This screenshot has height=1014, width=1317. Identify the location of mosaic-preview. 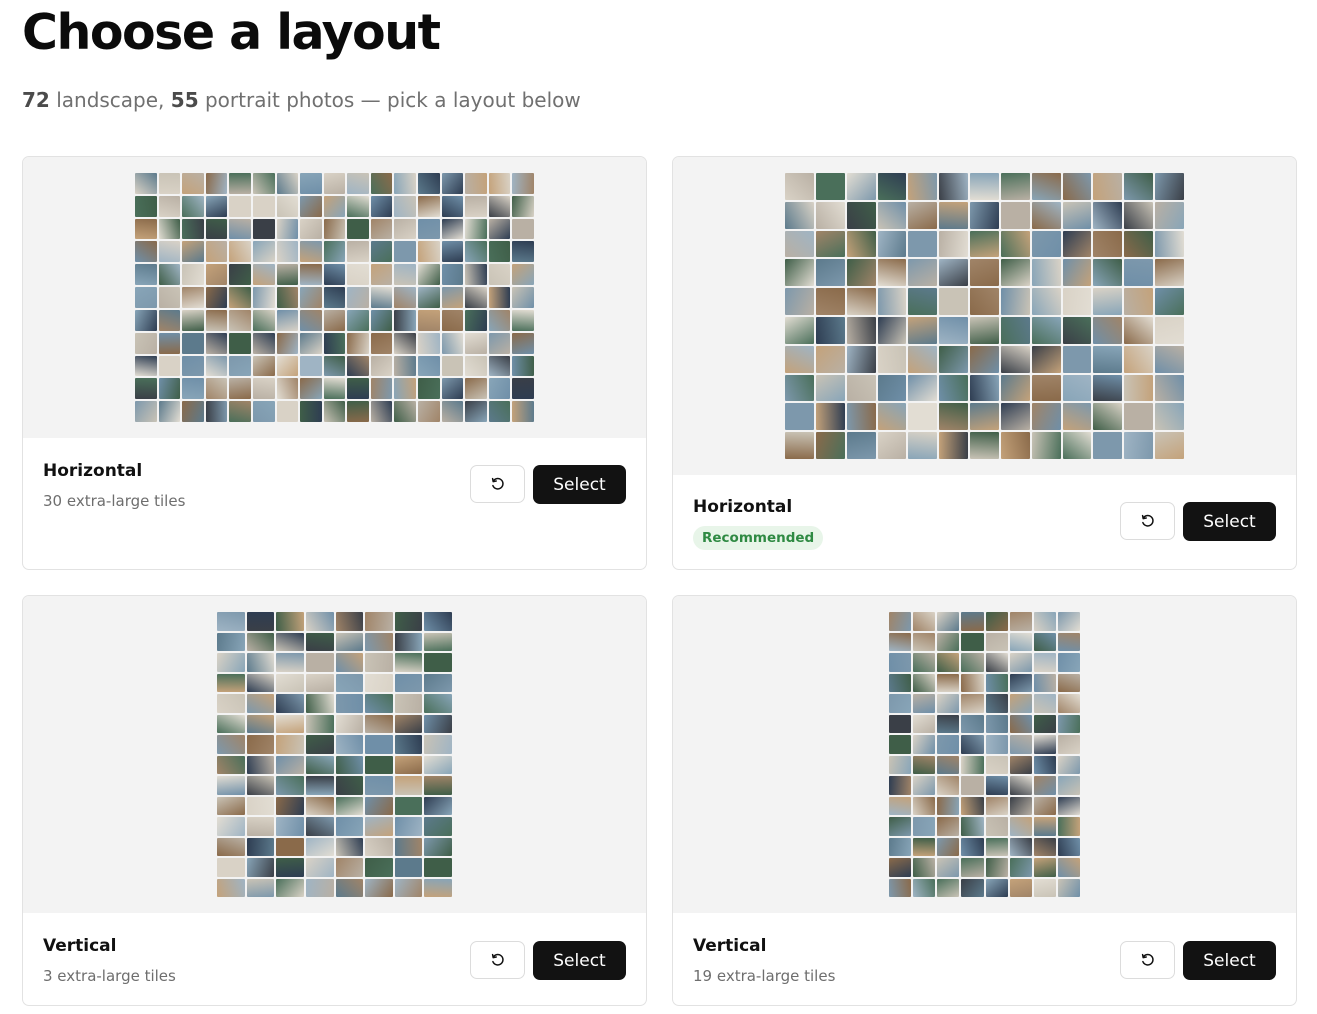
(334, 754).